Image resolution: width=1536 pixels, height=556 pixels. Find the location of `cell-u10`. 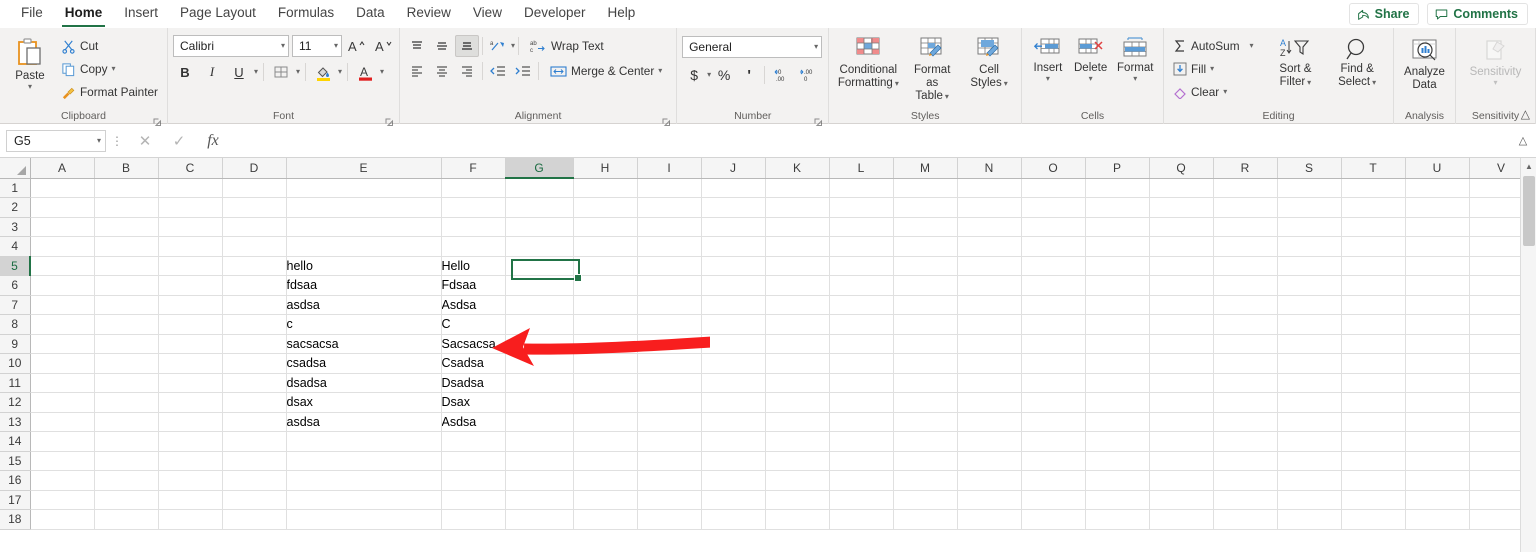

cell-u10 is located at coordinates (1437, 363).